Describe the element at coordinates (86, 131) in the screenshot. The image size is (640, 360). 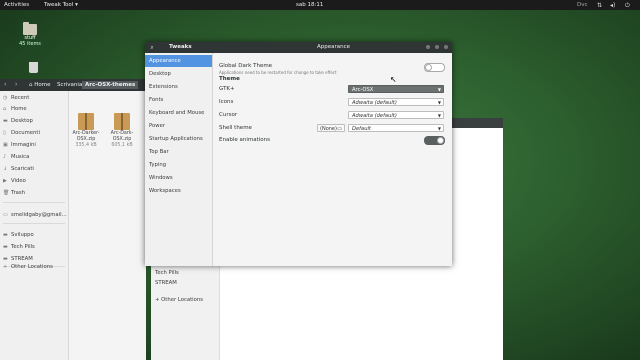
I see `file-item: Arc-Darker-OSX.zip 335,4 kB` at that location.